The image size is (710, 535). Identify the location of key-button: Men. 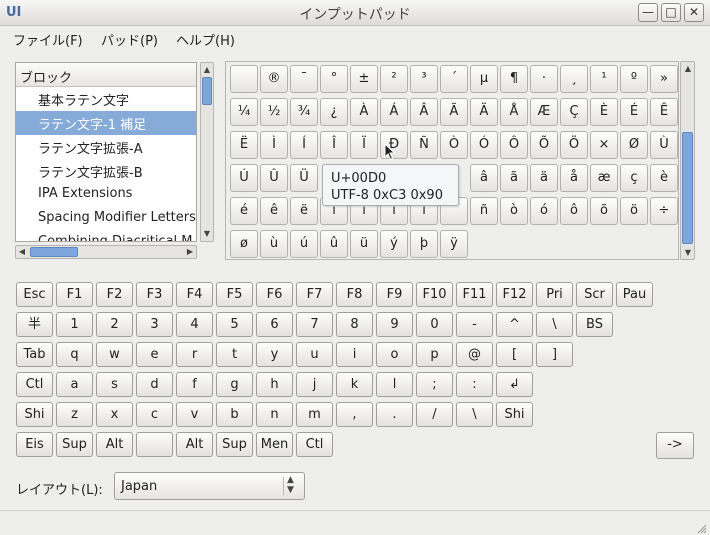
(274, 444).